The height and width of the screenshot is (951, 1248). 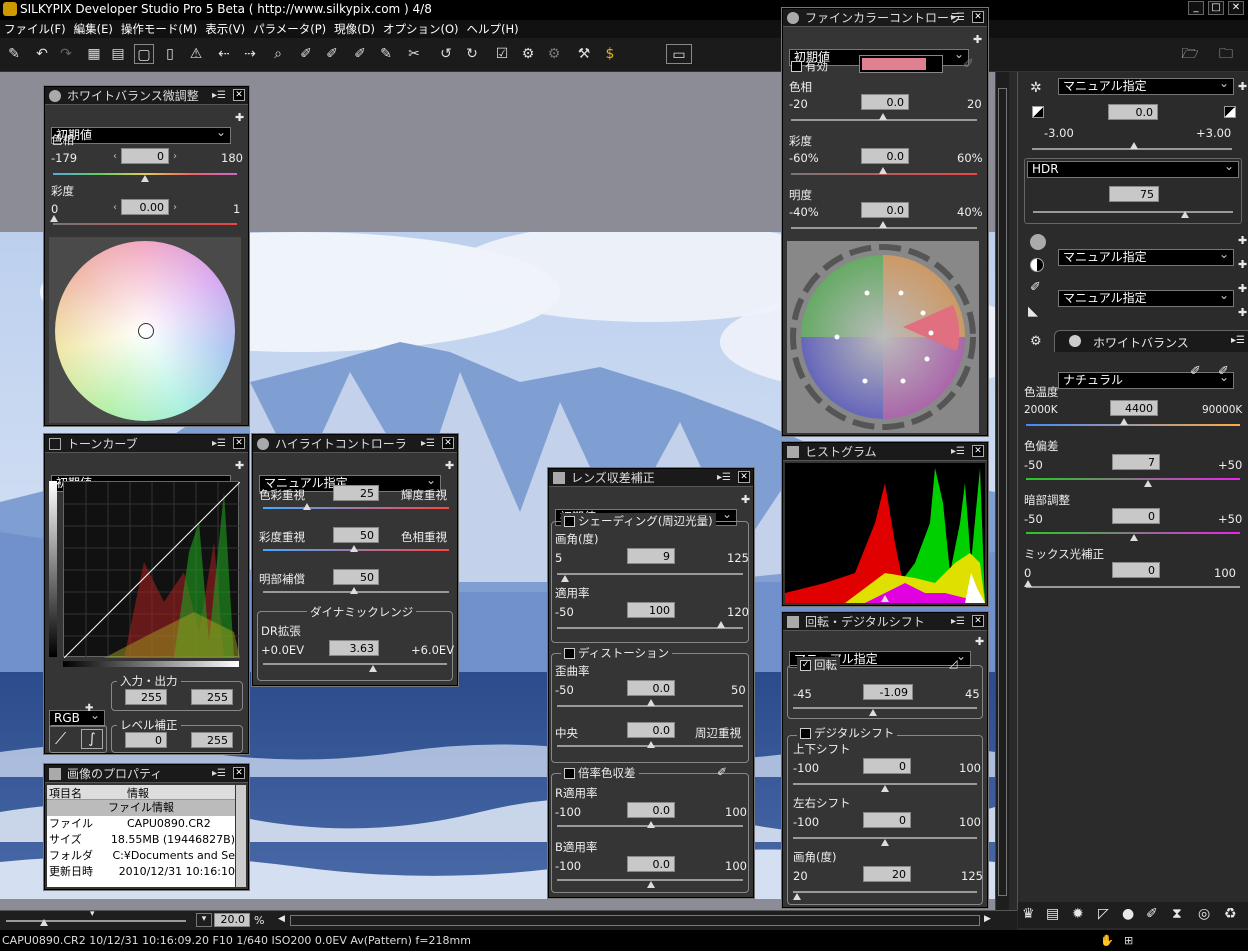 What do you see at coordinates (885, 842) in the screenshot?
I see `lr-knob` at bounding box center [885, 842].